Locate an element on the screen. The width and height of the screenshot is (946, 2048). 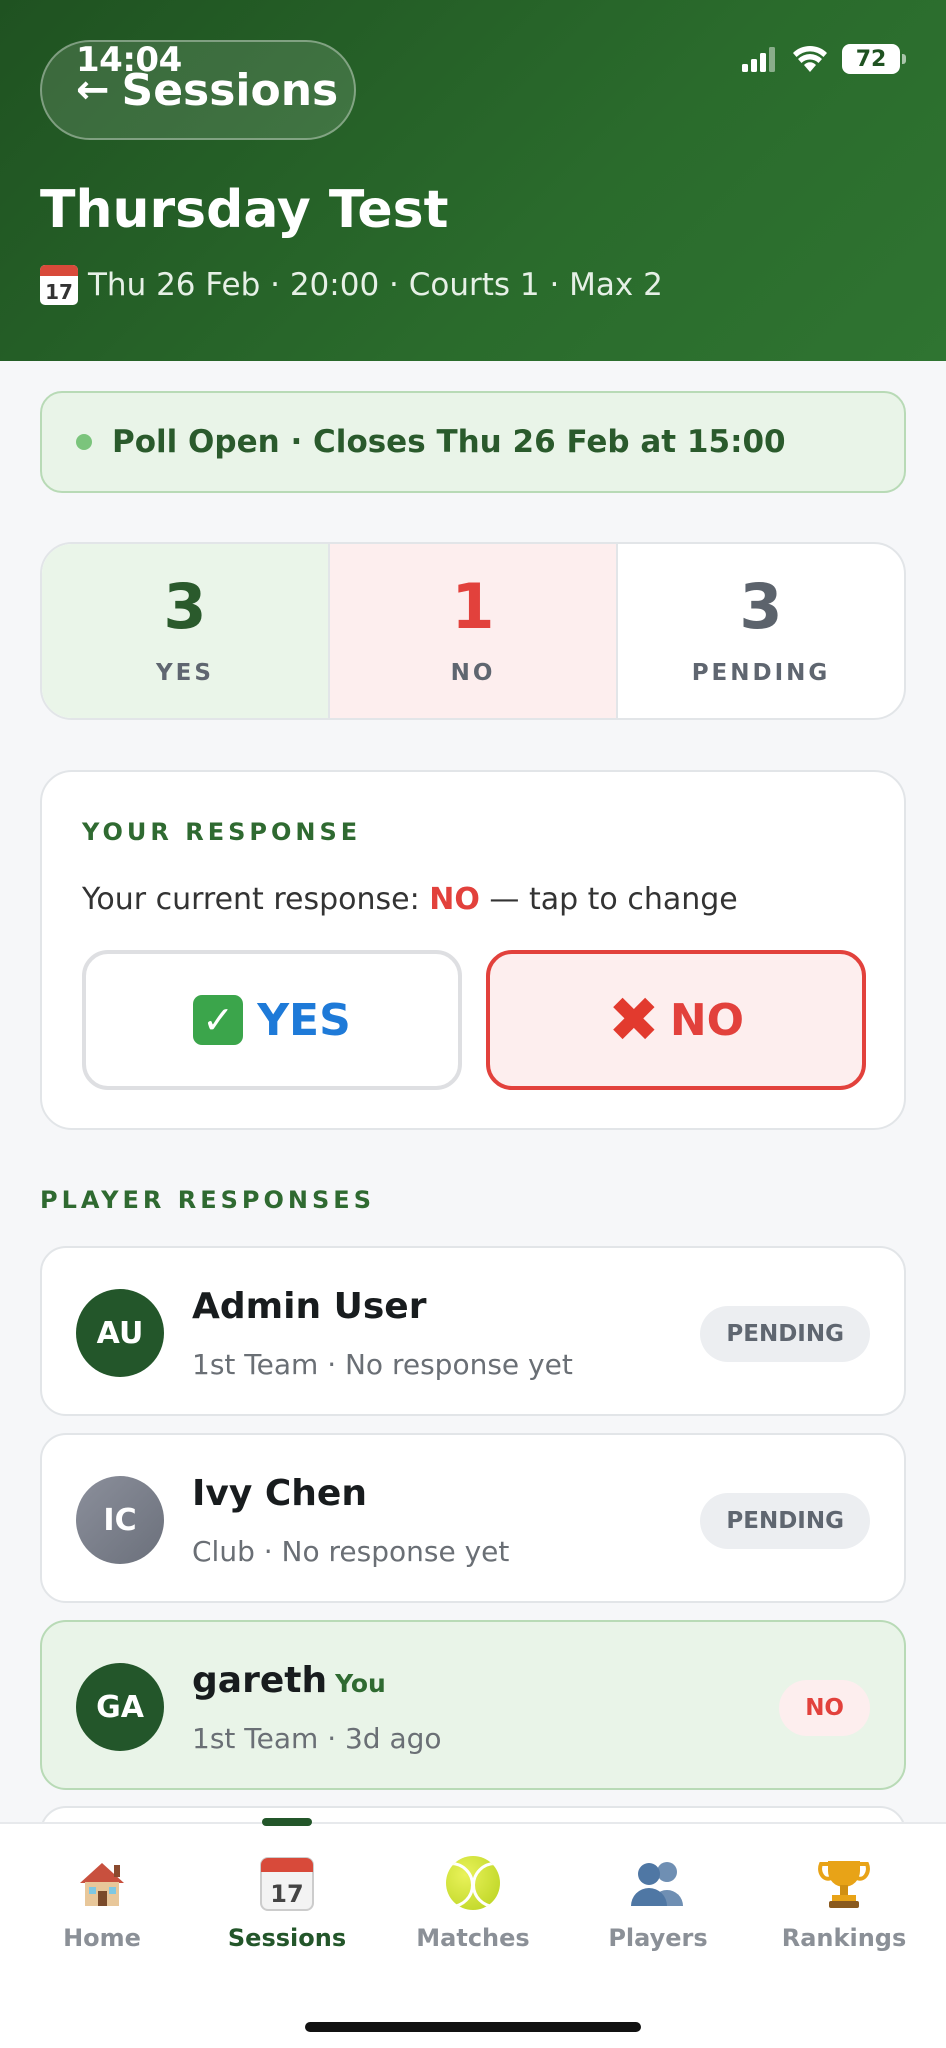
response-counts: 3 YES 1 NO 3 PENDING is located at coordinates (473, 631).